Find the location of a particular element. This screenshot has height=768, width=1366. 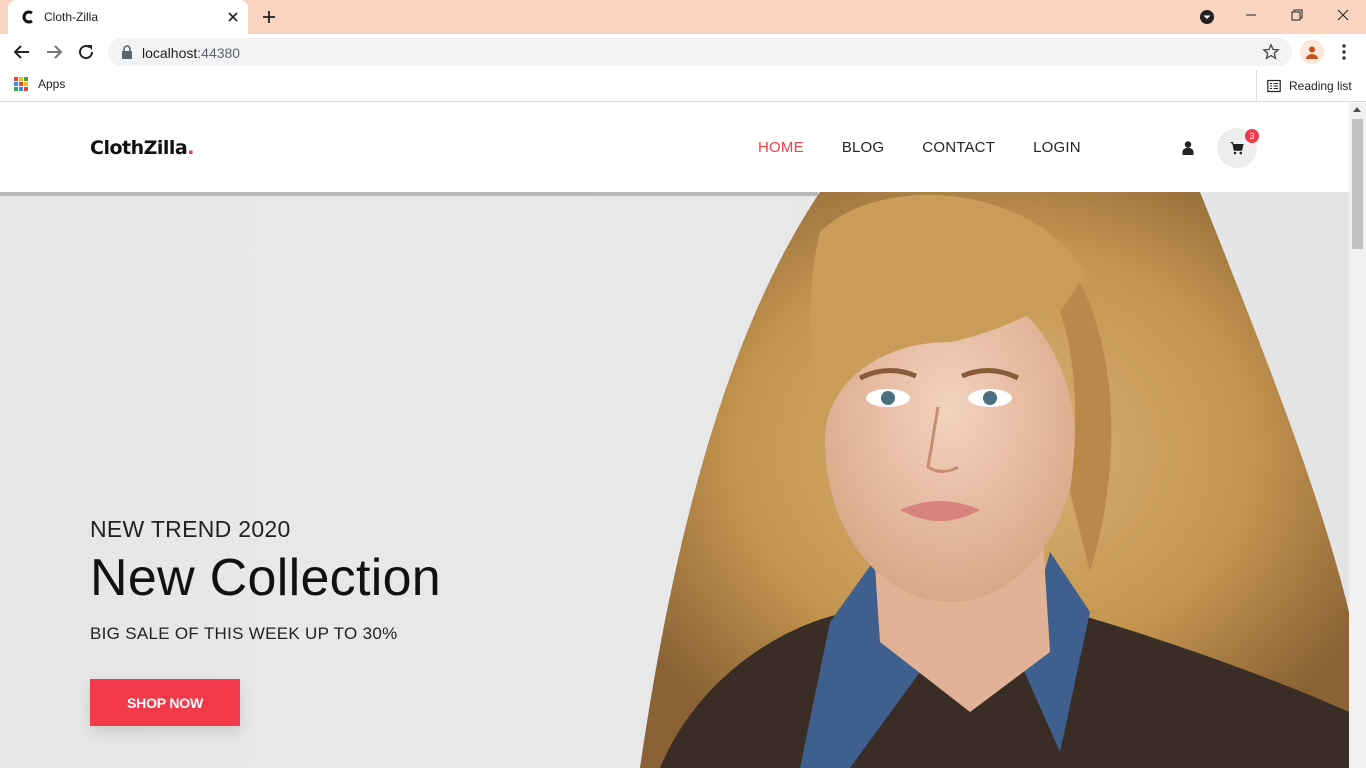

reload-icon is located at coordinates (86, 52).